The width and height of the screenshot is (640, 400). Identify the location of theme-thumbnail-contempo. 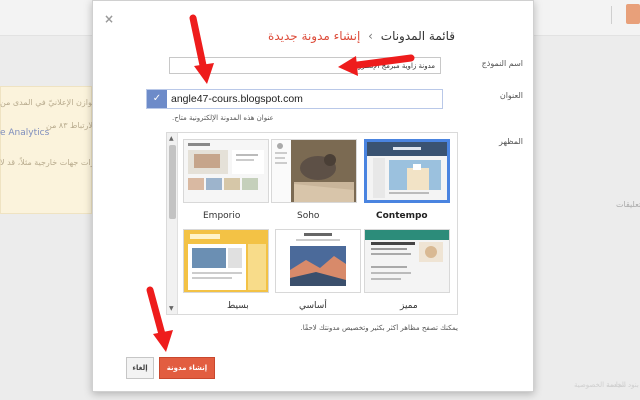
(407, 171).